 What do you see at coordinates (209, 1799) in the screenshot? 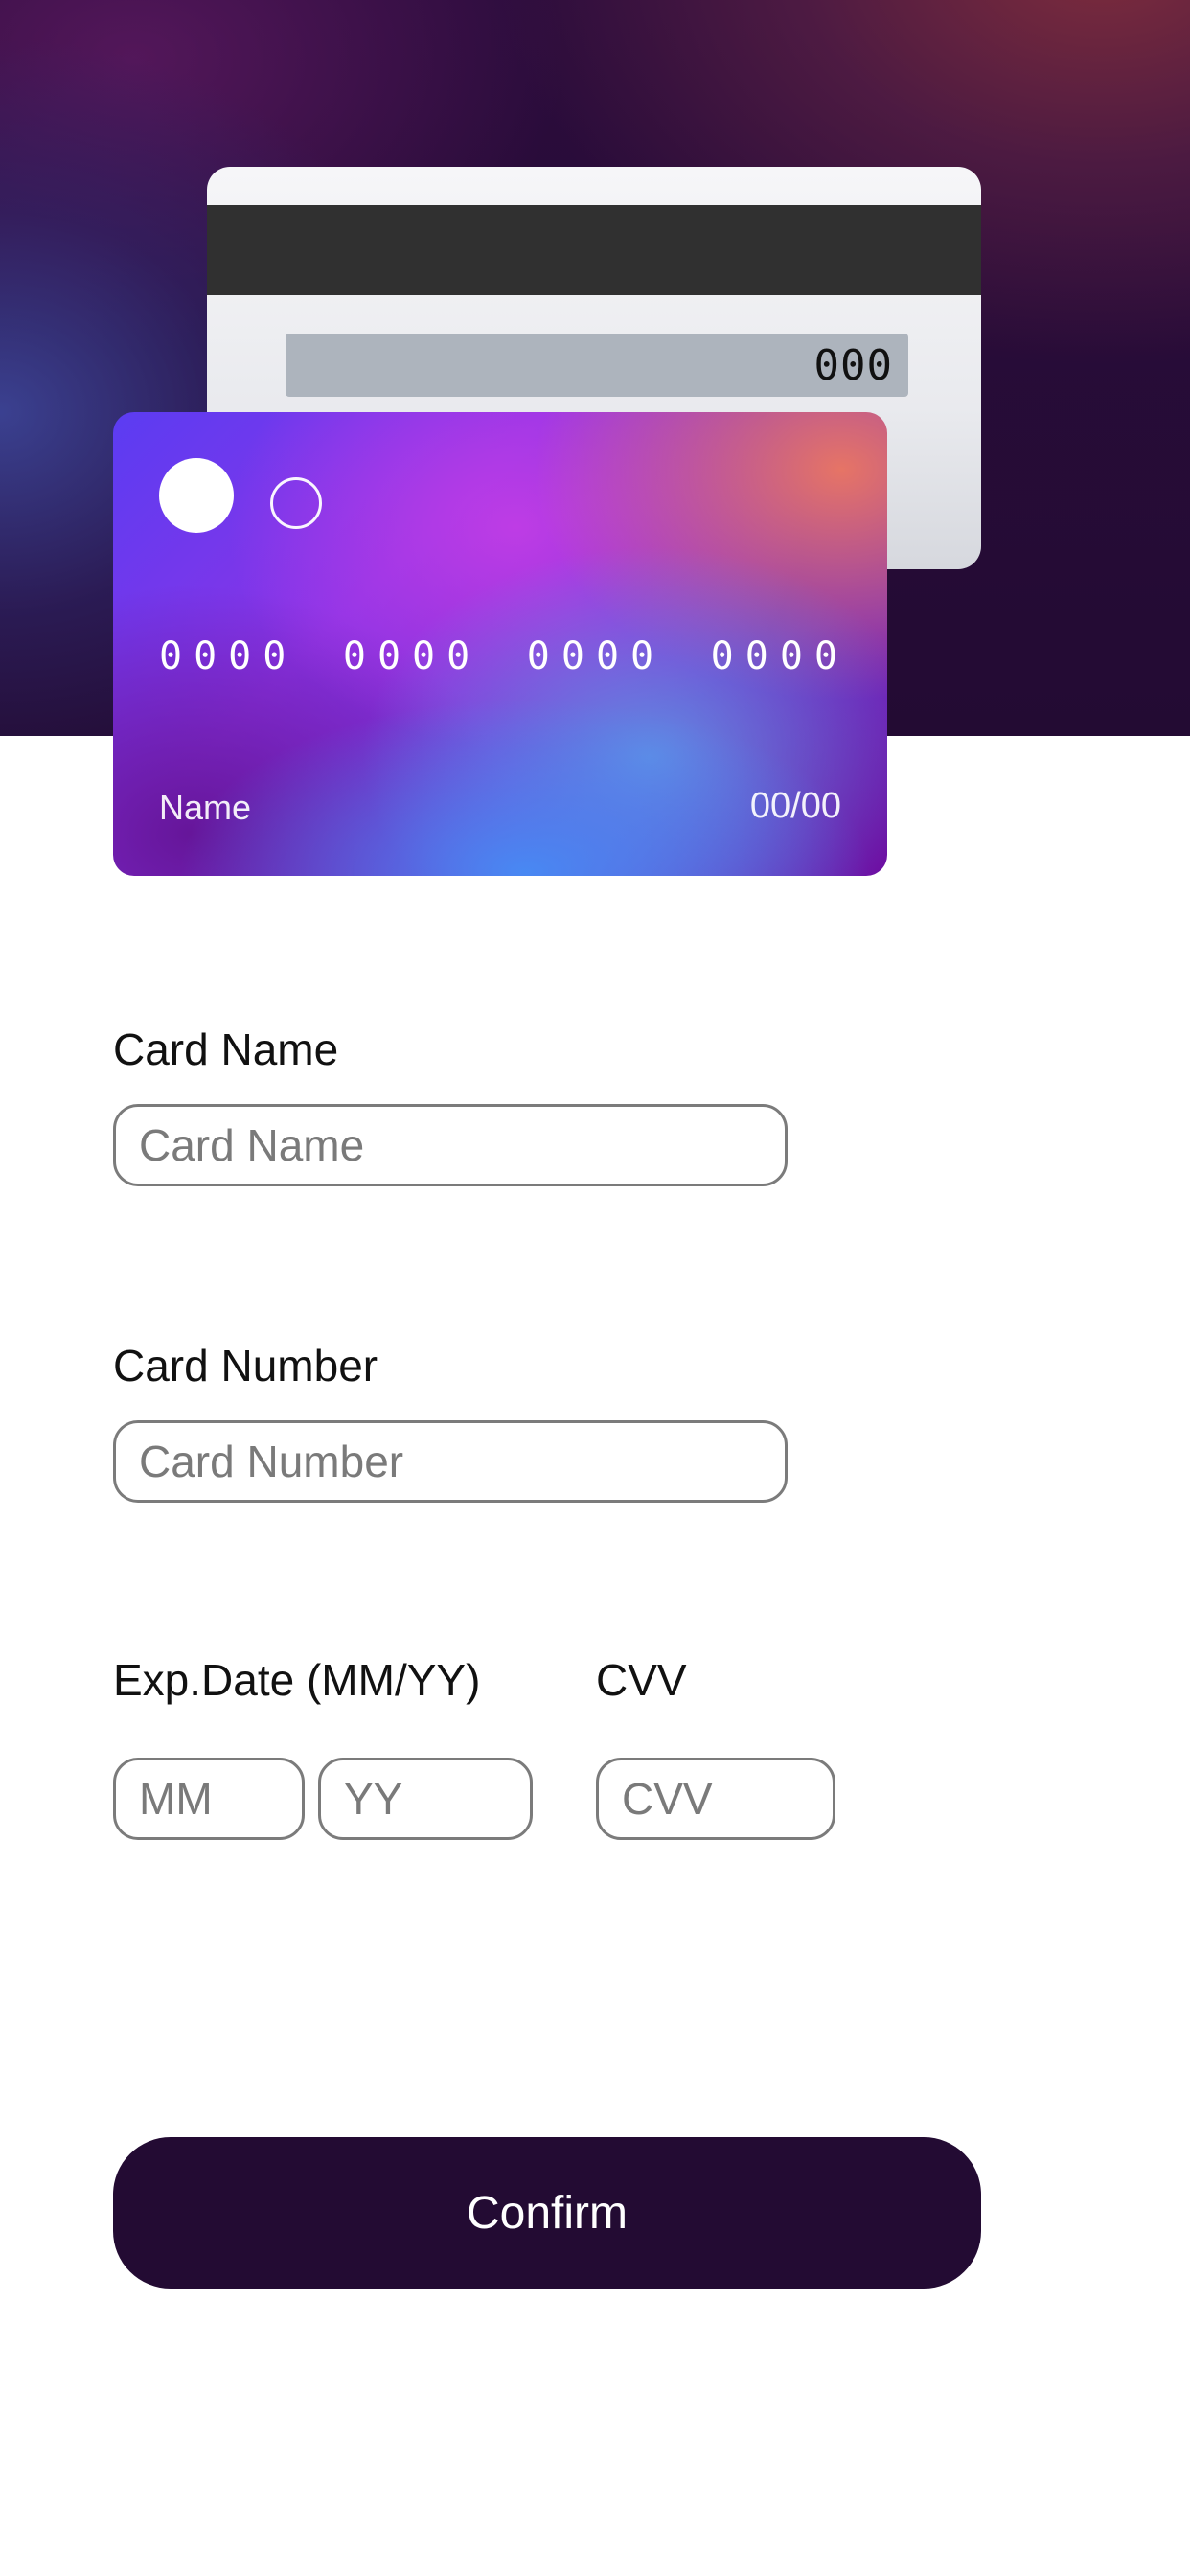
I see `exp-month-input` at bounding box center [209, 1799].